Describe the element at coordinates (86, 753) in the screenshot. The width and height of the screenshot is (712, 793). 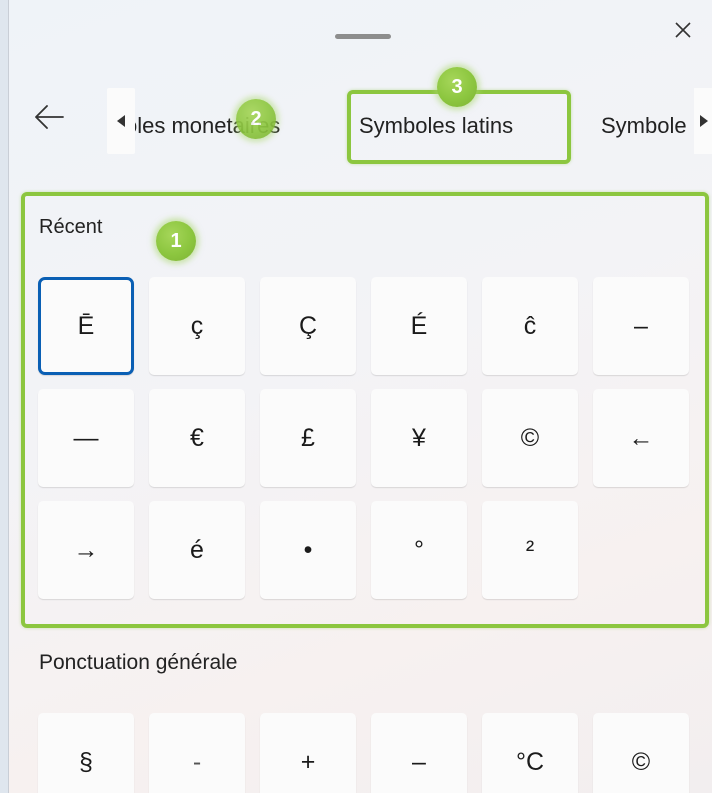
I see `symbol-key: §` at that location.